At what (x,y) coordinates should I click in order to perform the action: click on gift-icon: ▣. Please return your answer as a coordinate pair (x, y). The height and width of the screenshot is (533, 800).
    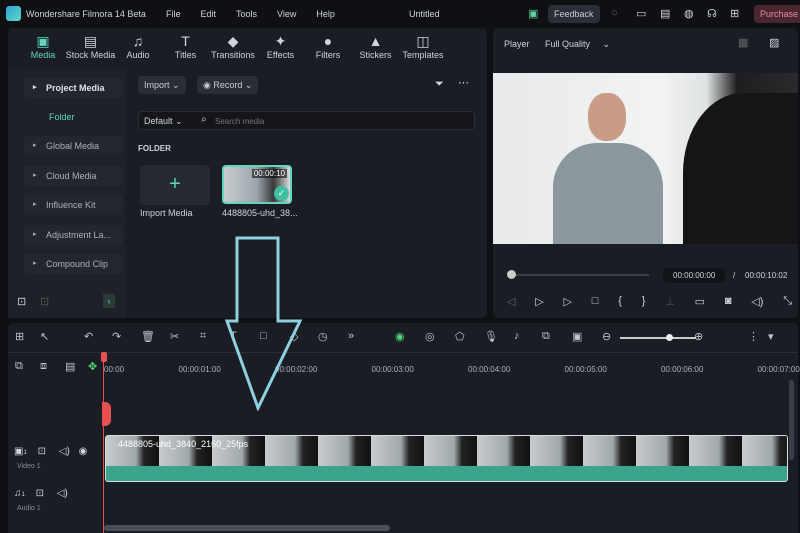
    Looking at the image, I should click on (533, 13).